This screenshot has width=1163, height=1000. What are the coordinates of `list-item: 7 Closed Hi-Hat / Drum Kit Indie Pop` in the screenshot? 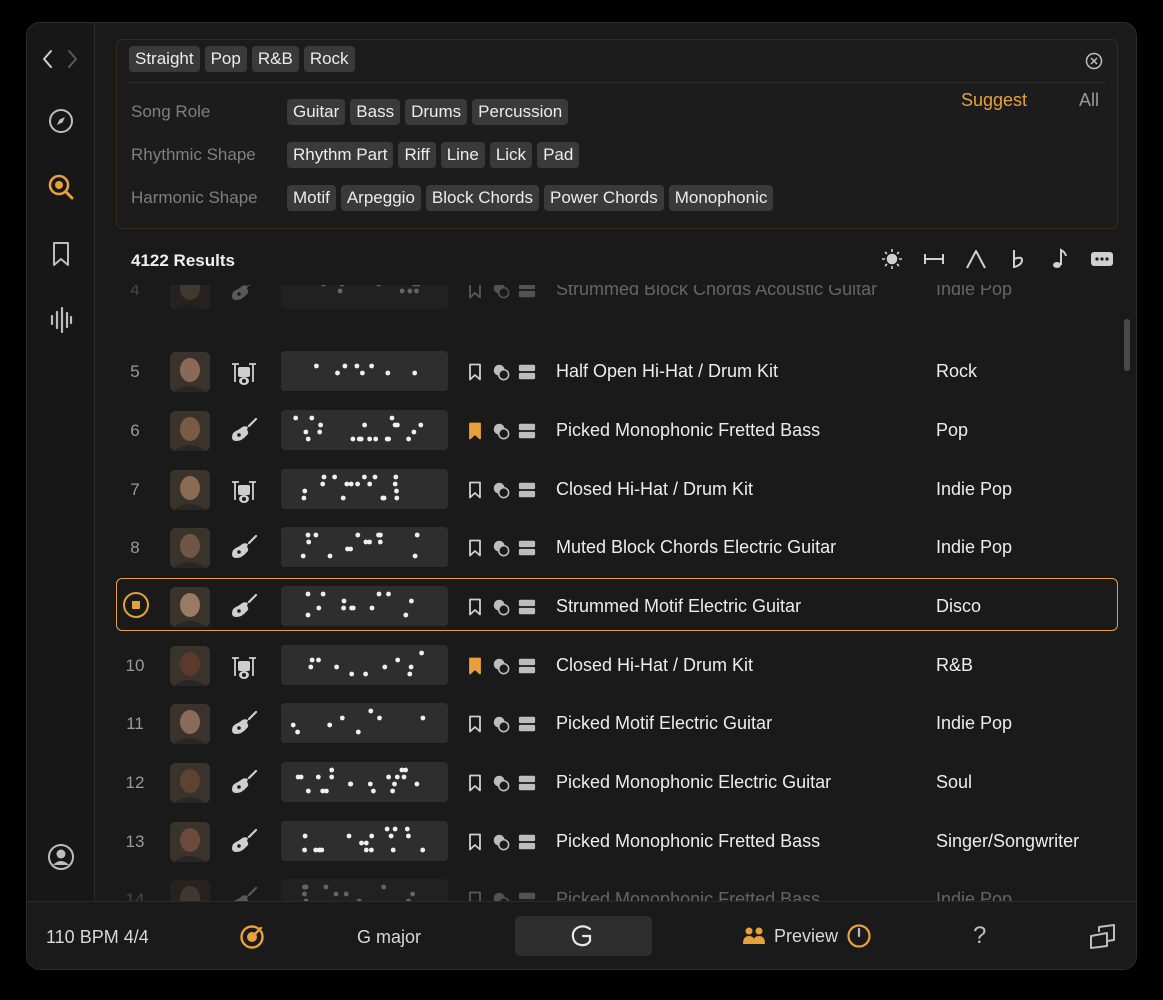 It's located at (607, 490).